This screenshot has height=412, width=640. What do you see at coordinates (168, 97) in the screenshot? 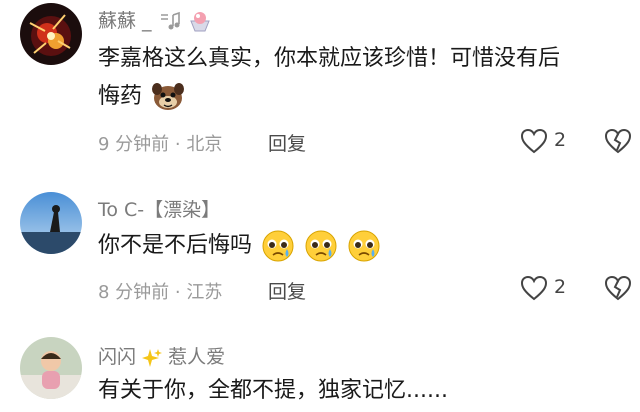
I see `dog-face-icon` at bounding box center [168, 97].